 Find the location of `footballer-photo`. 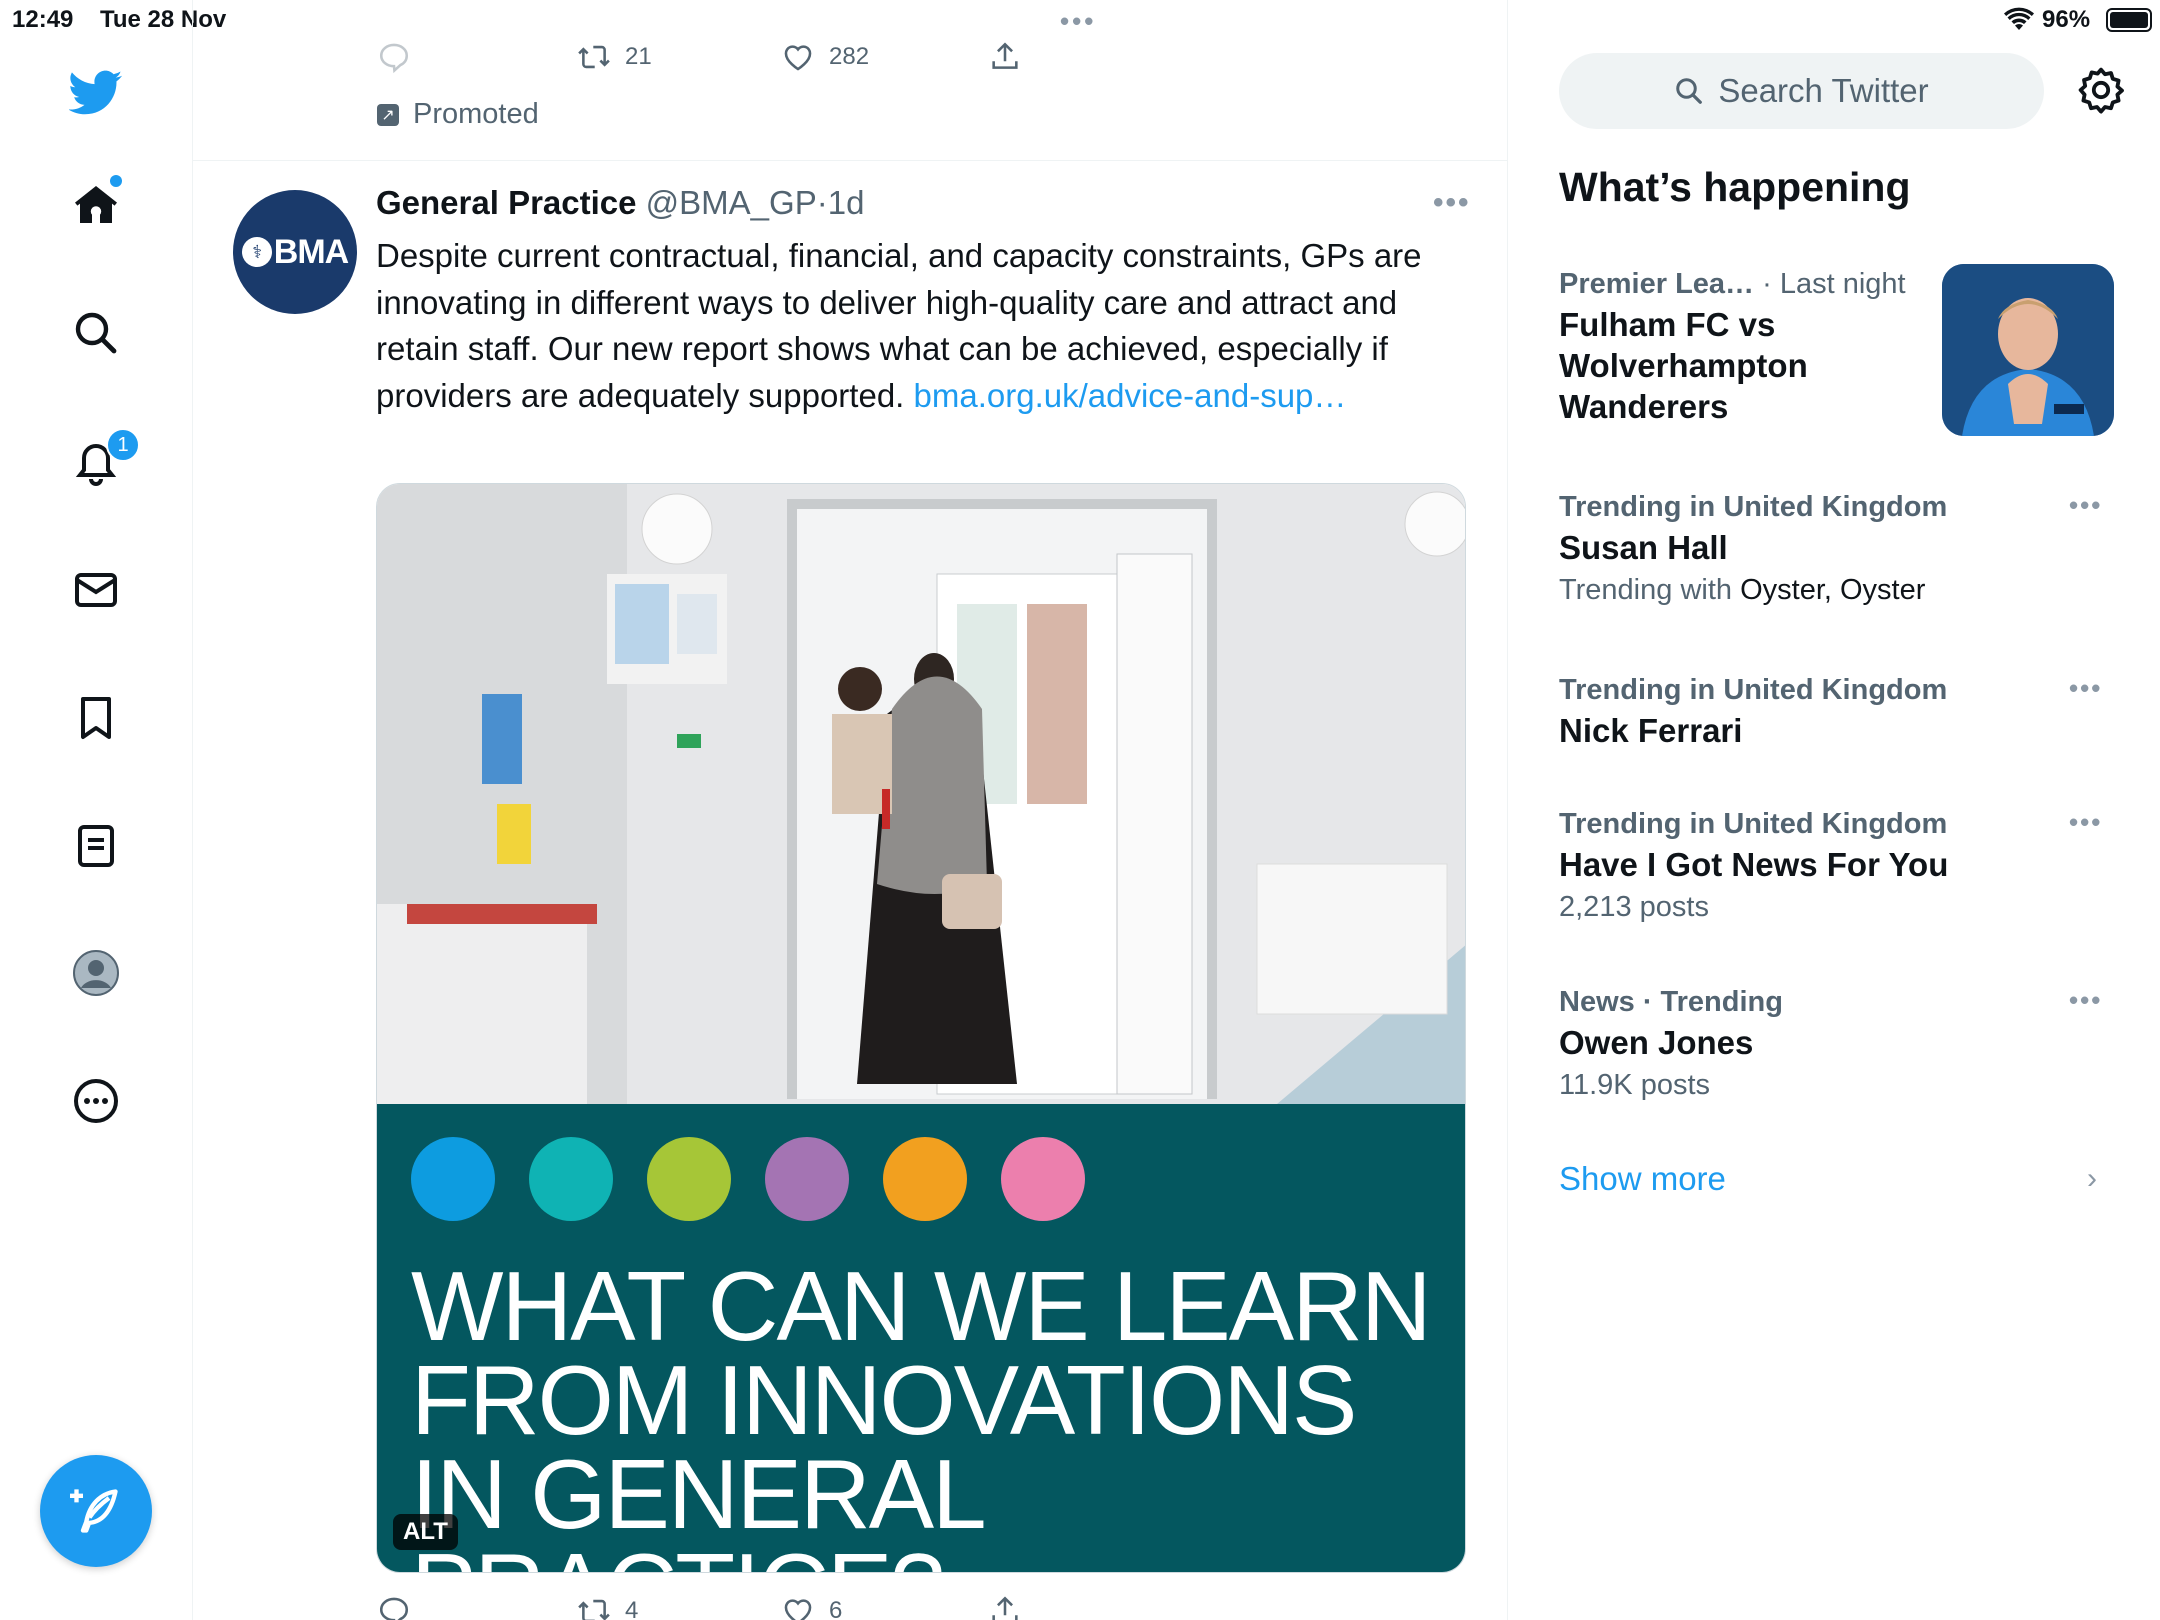

footballer-photo is located at coordinates (2028, 350).